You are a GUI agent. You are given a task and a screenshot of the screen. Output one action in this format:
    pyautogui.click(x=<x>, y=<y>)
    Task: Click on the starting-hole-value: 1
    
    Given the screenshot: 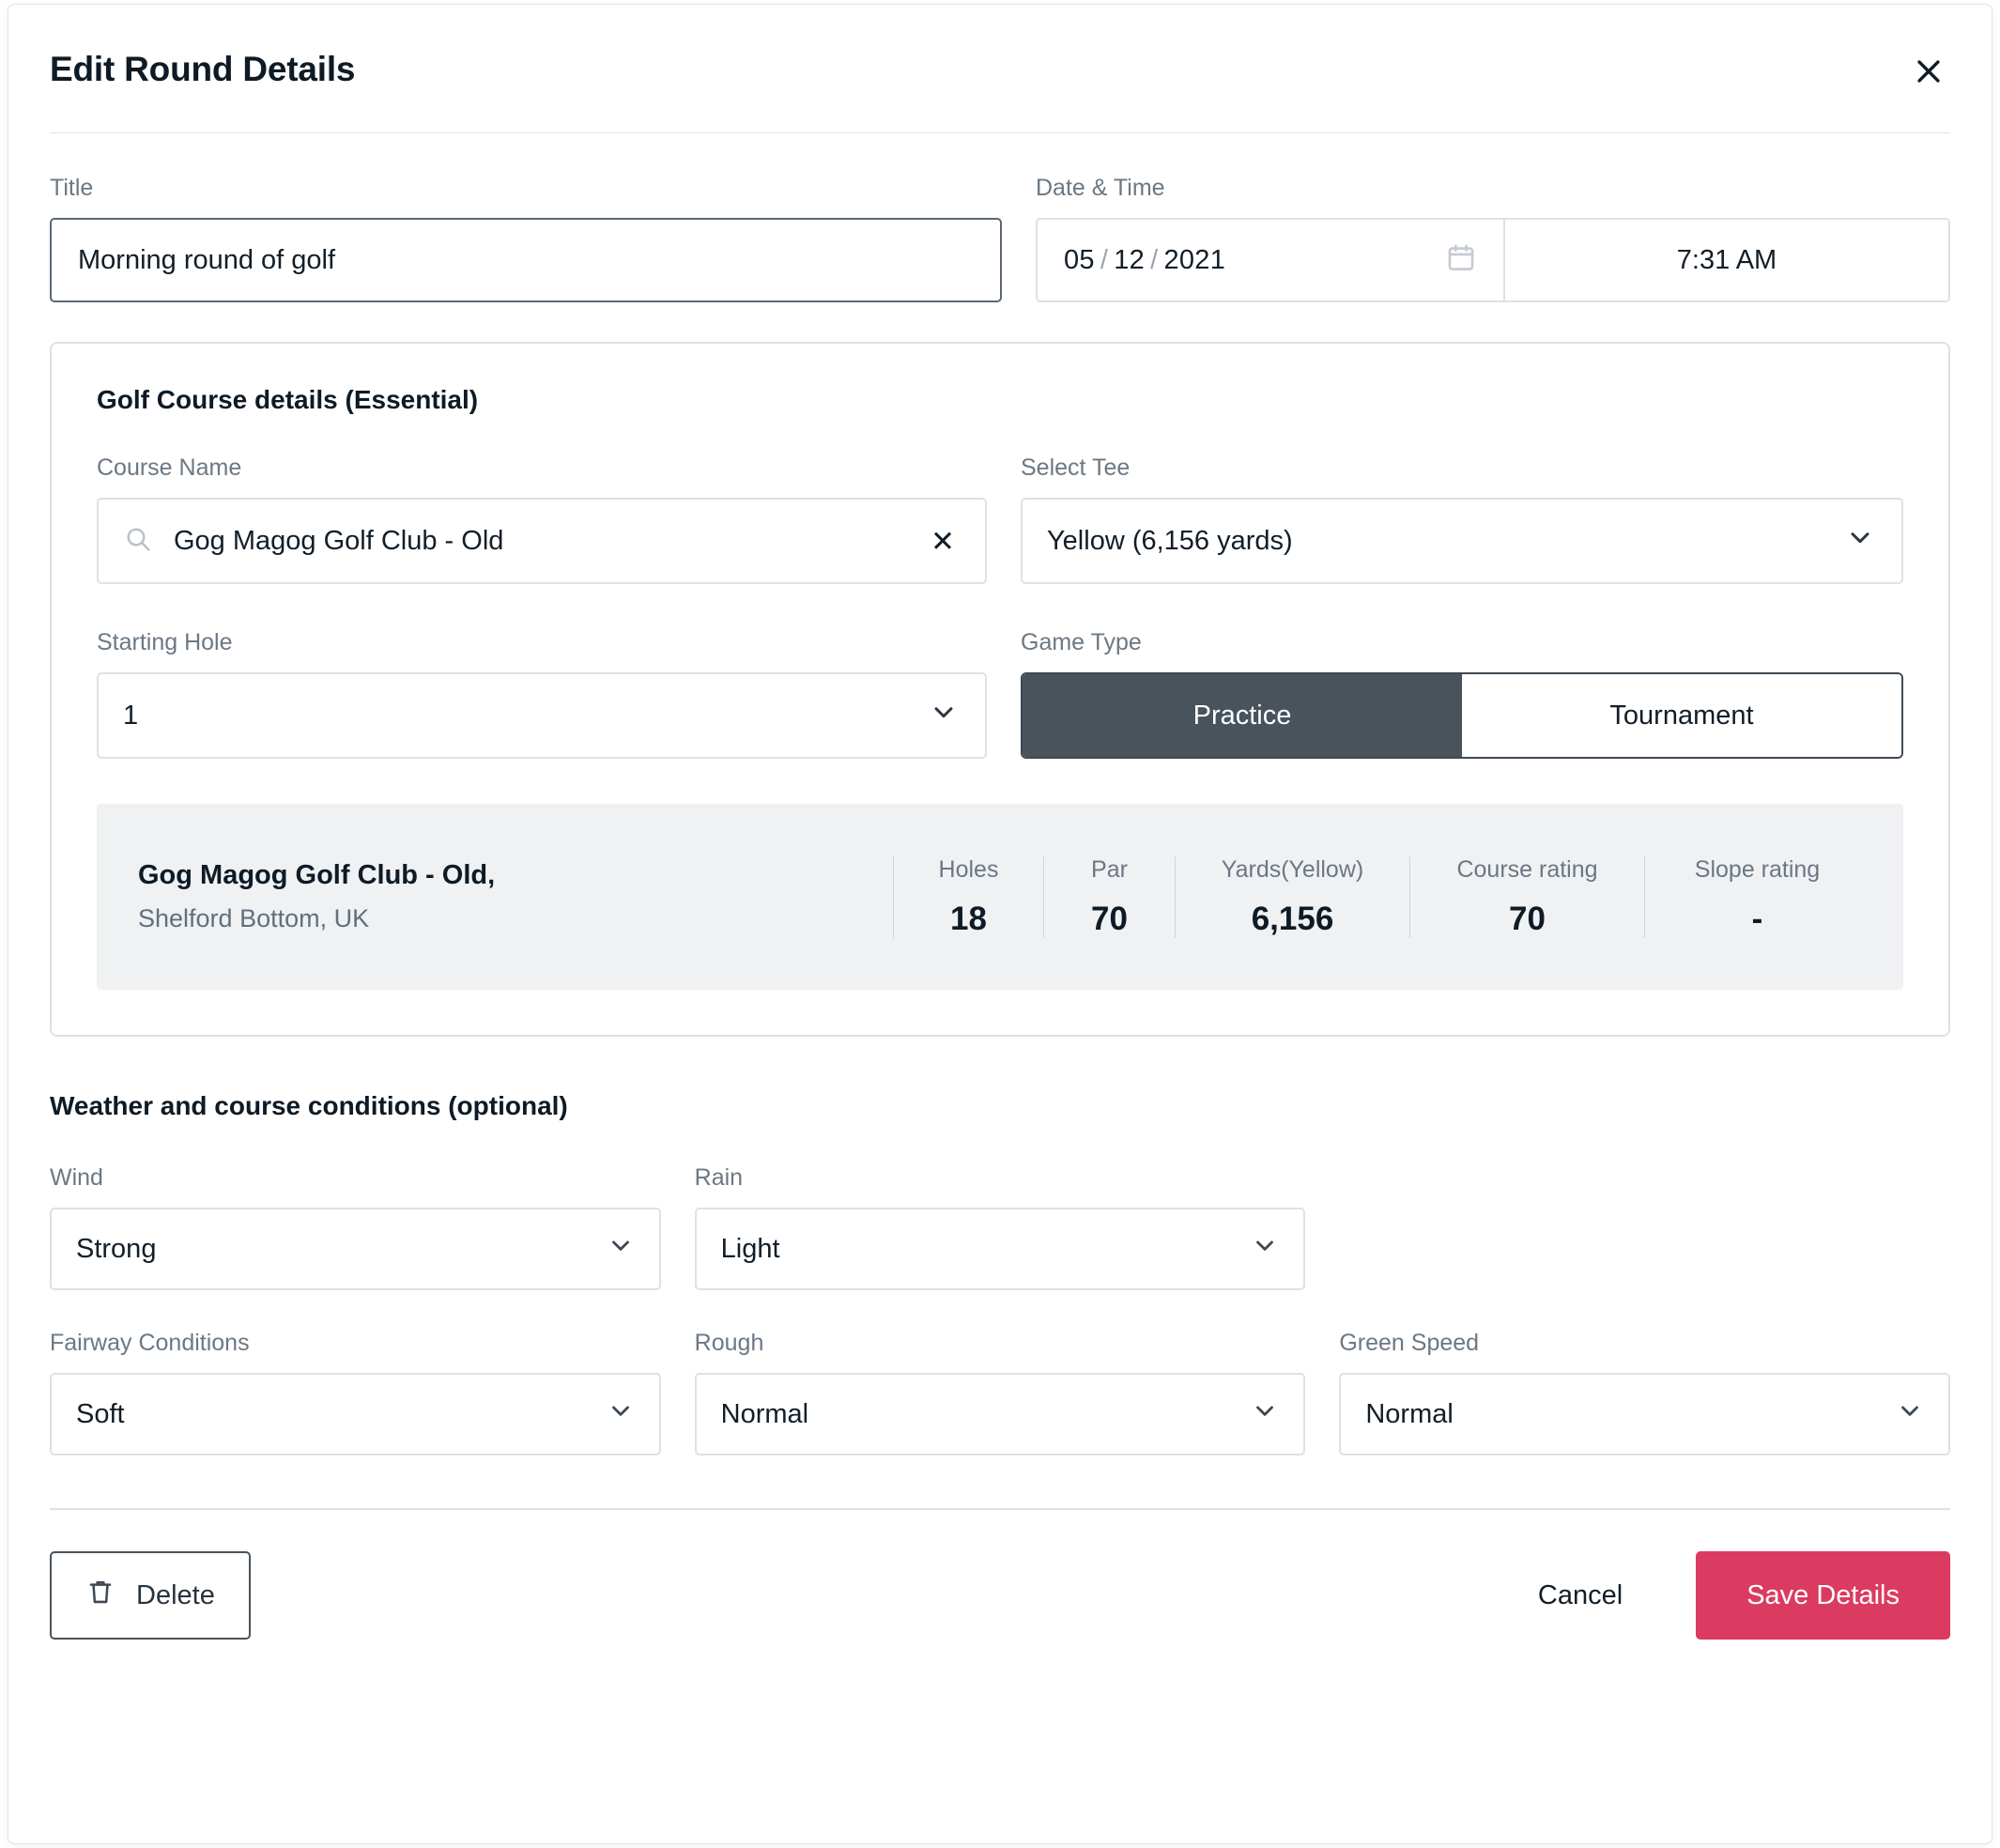 What is the action you would take?
    pyautogui.click(x=131, y=715)
    